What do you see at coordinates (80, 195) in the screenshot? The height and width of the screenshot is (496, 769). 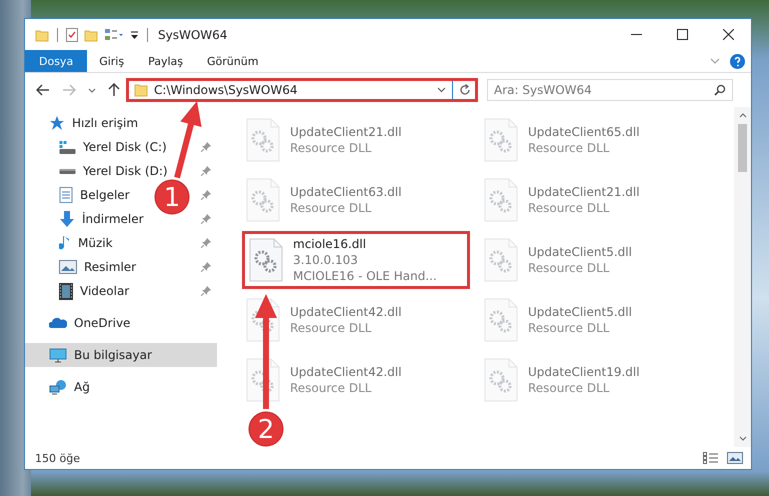 I see `nav-item: Belgeler` at bounding box center [80, 195].